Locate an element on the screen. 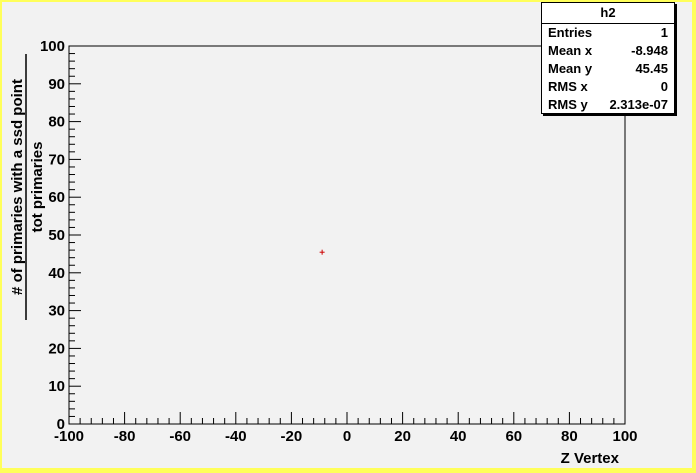 Image resolution: width=696 pixels, height=473 pixels. stats-label: RMS y is located at coordinates (568, 104).